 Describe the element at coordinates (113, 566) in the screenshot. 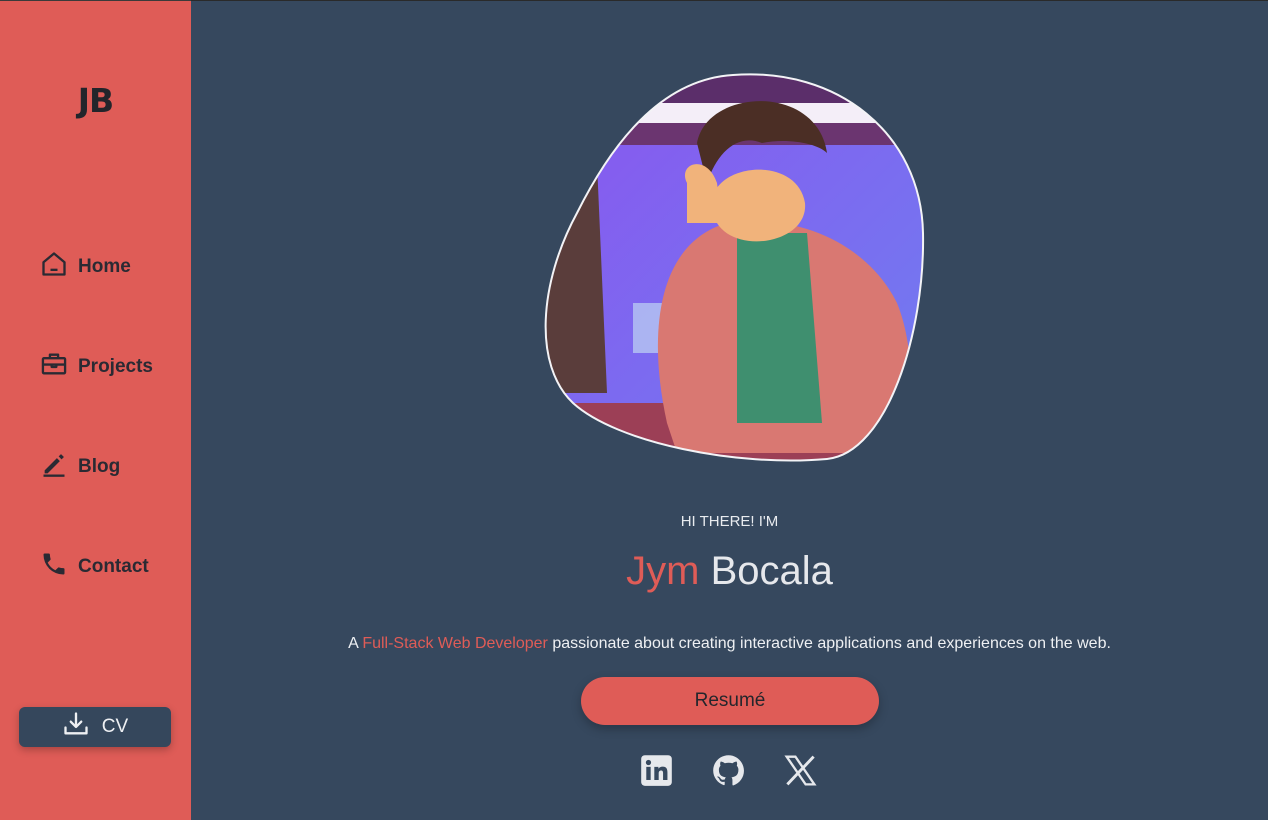

I see `sidebar-item-label: Contact` at that location.